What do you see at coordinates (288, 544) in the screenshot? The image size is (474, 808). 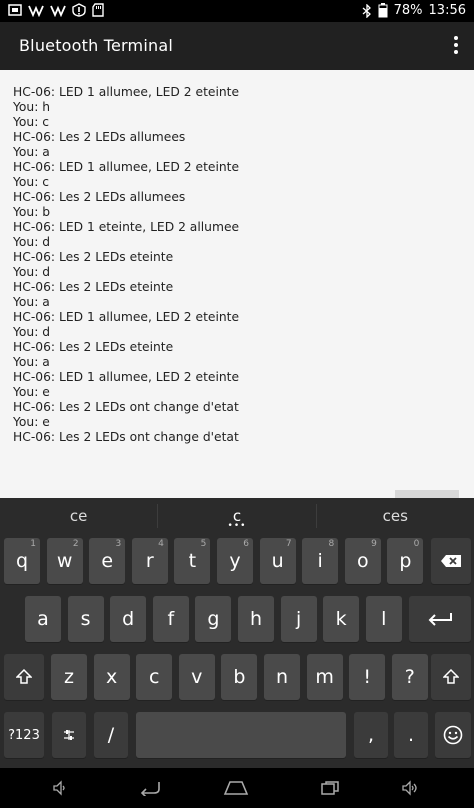 I see `key-number-hint: 7` at bounding box center [288, 544].